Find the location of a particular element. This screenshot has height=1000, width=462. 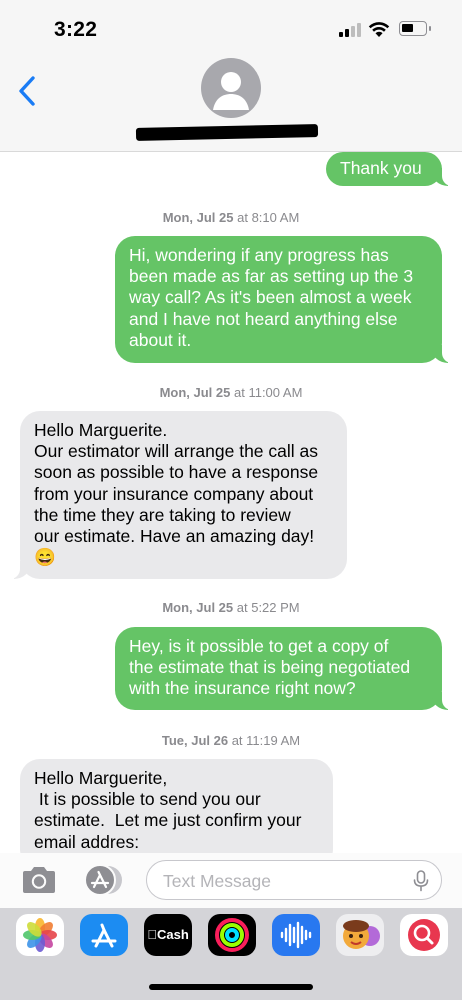

conversation-header is located at coordinates (231, 101).